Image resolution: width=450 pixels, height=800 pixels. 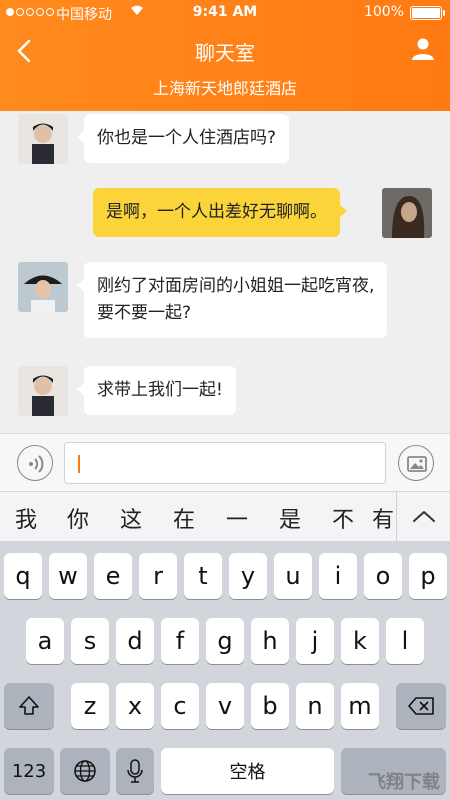 What do you see at coordinates (184, 518) in the screenshot?
I see `candidate-word: 在` at bounding box center [184, 518].